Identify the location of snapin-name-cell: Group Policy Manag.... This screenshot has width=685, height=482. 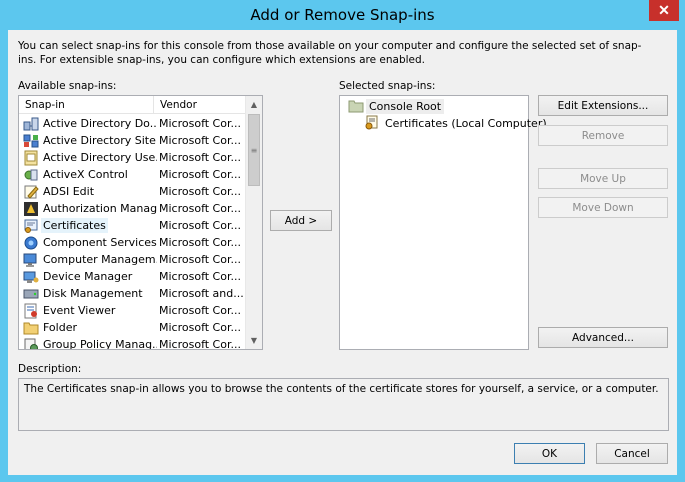
(88, 343).